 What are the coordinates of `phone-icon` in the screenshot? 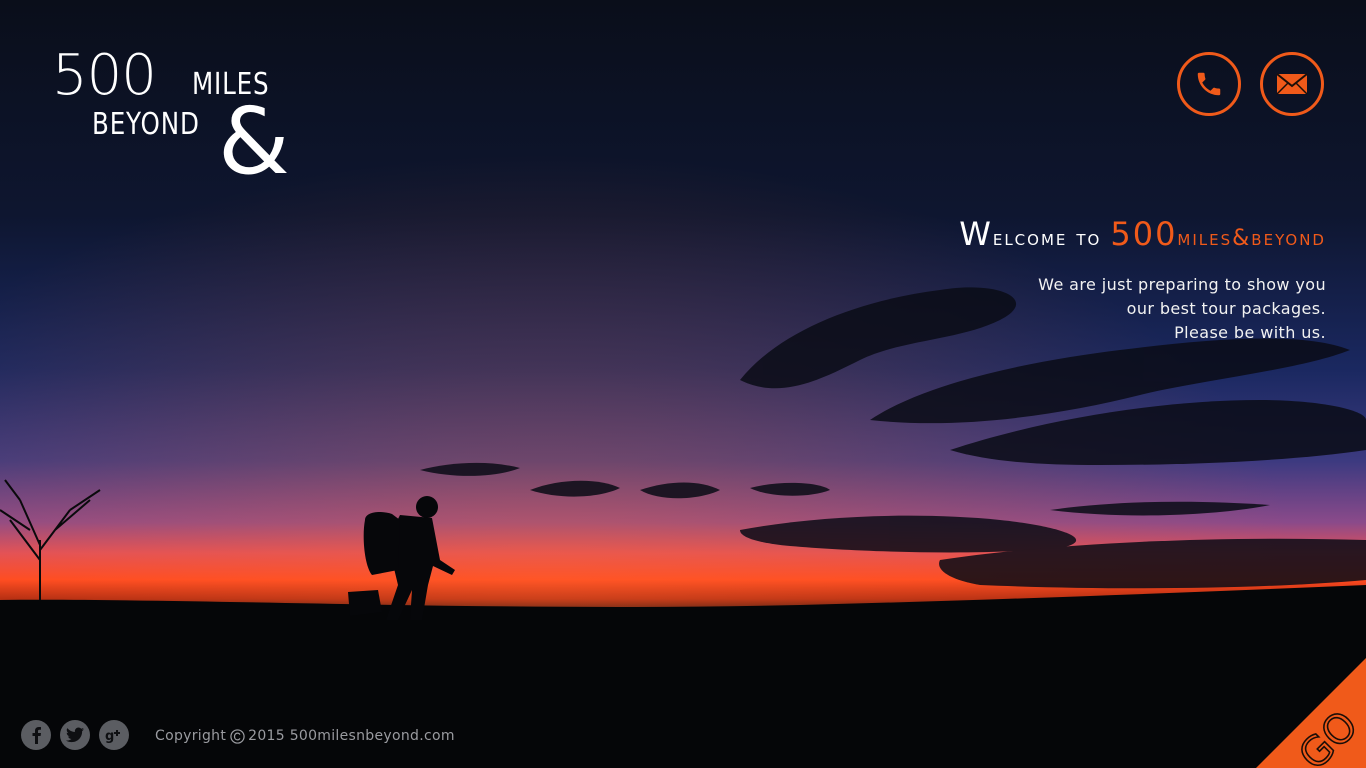 It's located at (1209, 84).